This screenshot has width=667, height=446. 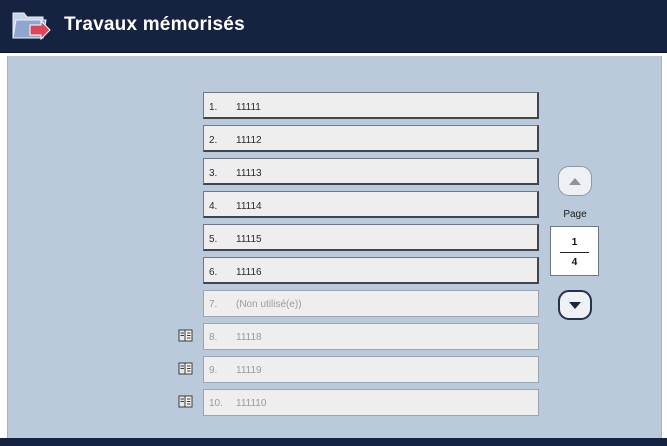 What do you see at coordinates (251, 403) in the screenshot?
I see `job-name: 111110` at bounding box center [251, 403].